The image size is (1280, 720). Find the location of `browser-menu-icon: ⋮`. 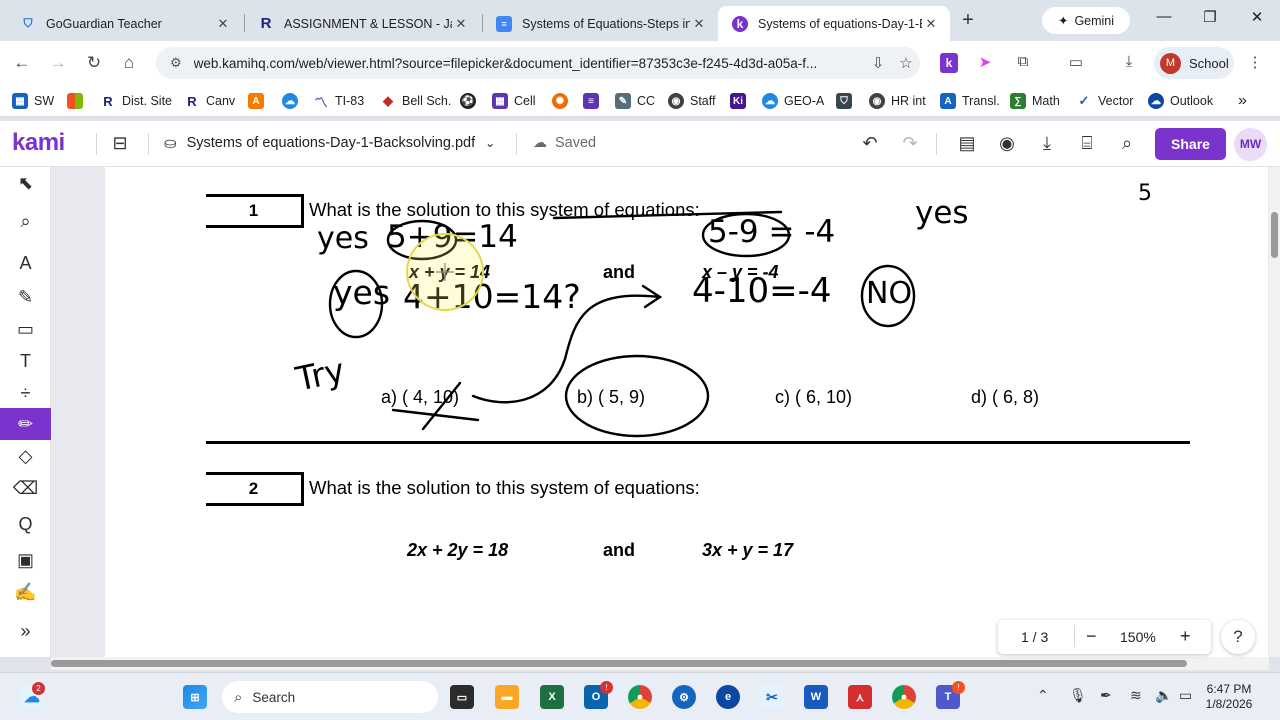

browser-menu-icon: ⋮ is located at coordinates (1255, 63).